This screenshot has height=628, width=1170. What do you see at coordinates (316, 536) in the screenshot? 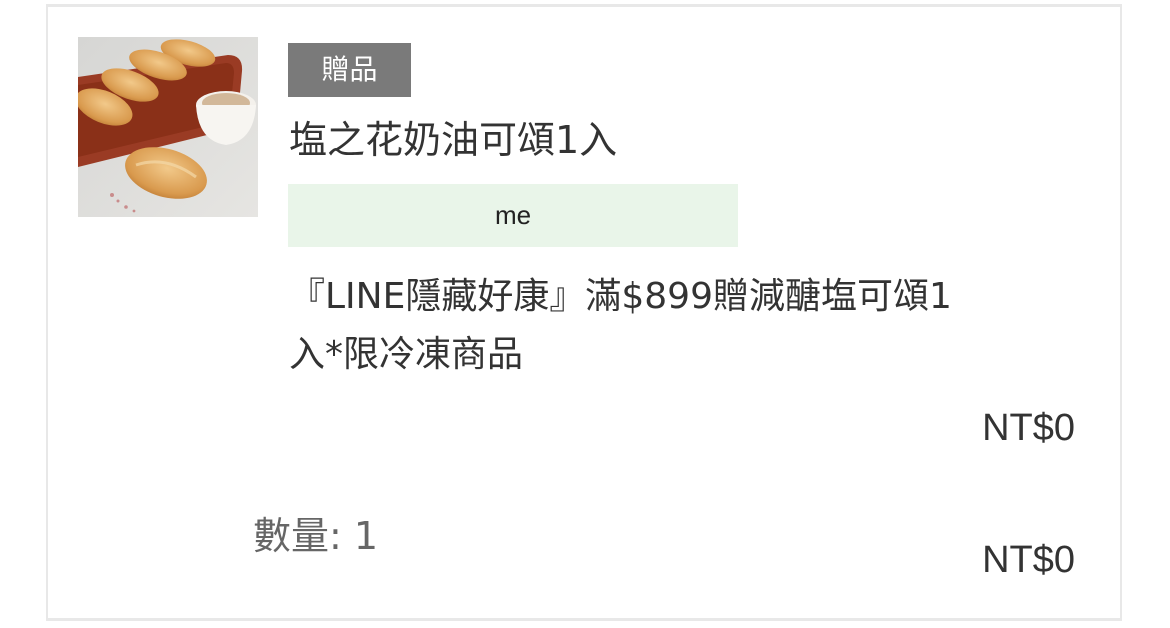
I see `quantity-label: 數量: 1` at bounding box center [316, 536].